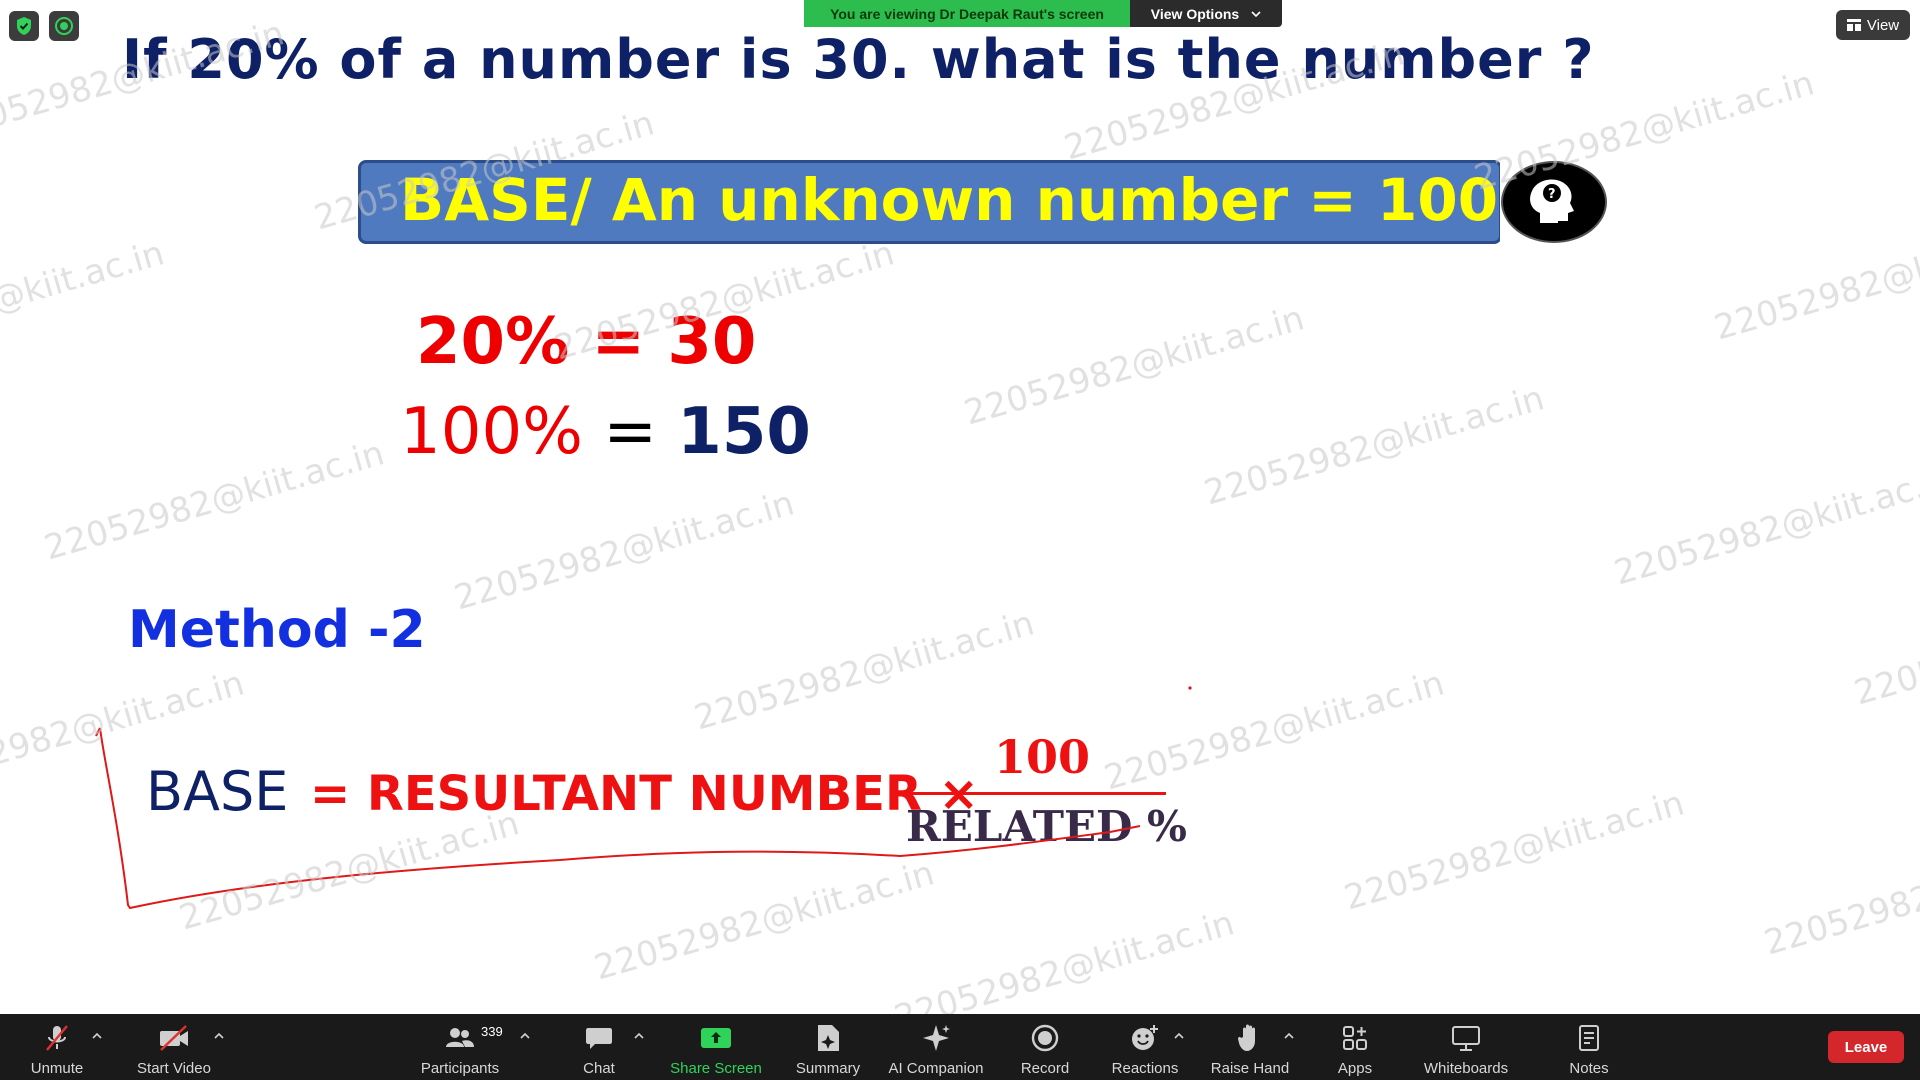 Image resolution: width=1920 pixels, height=1080 pixels. I want to click on video-camera-off-icon, so click(174, 1038).